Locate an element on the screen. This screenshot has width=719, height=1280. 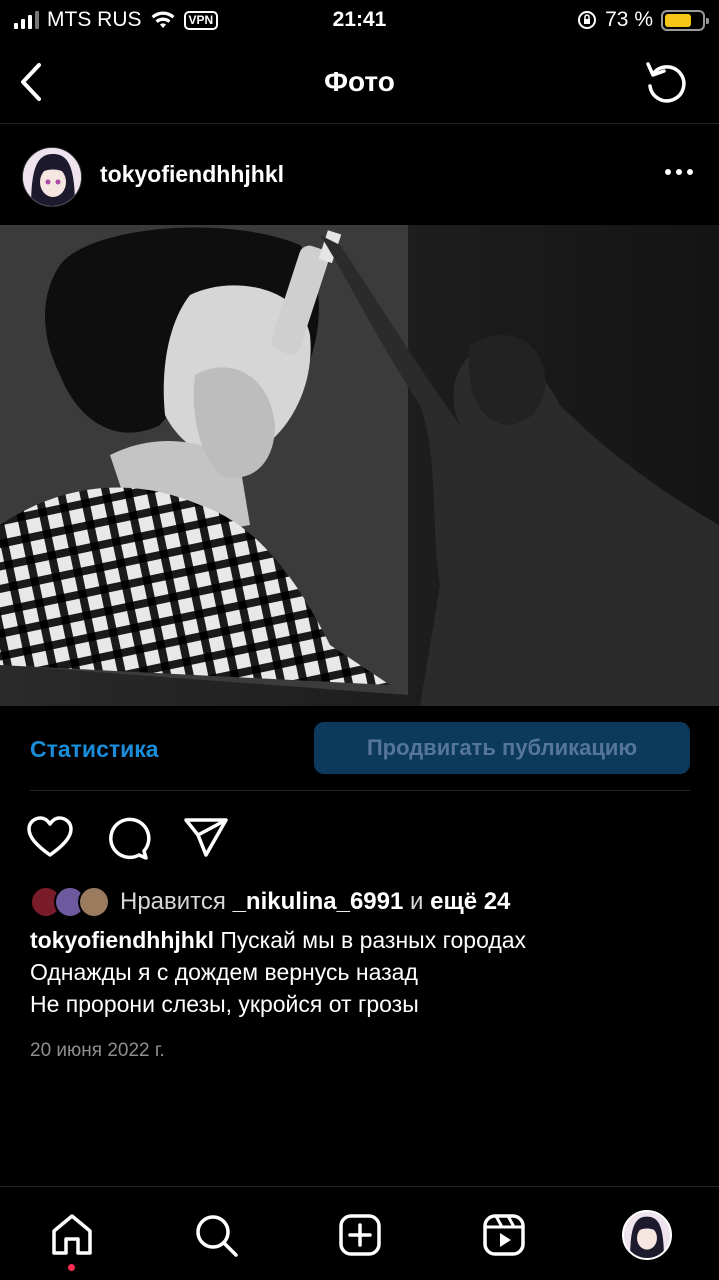
tab-search is located at coordinates (216, 1235).